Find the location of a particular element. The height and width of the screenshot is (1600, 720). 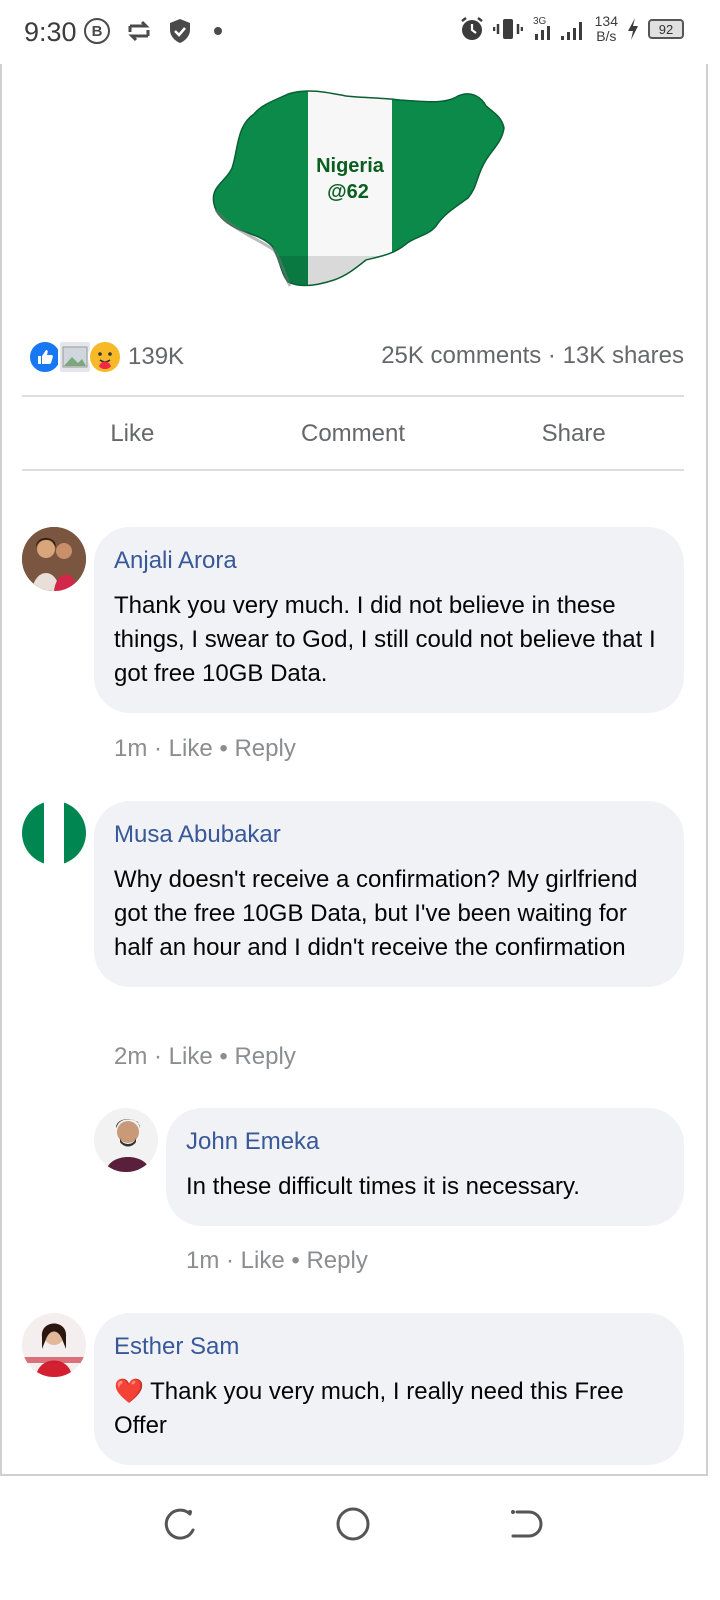

repeat-icon is located at coordinates (139, 31).